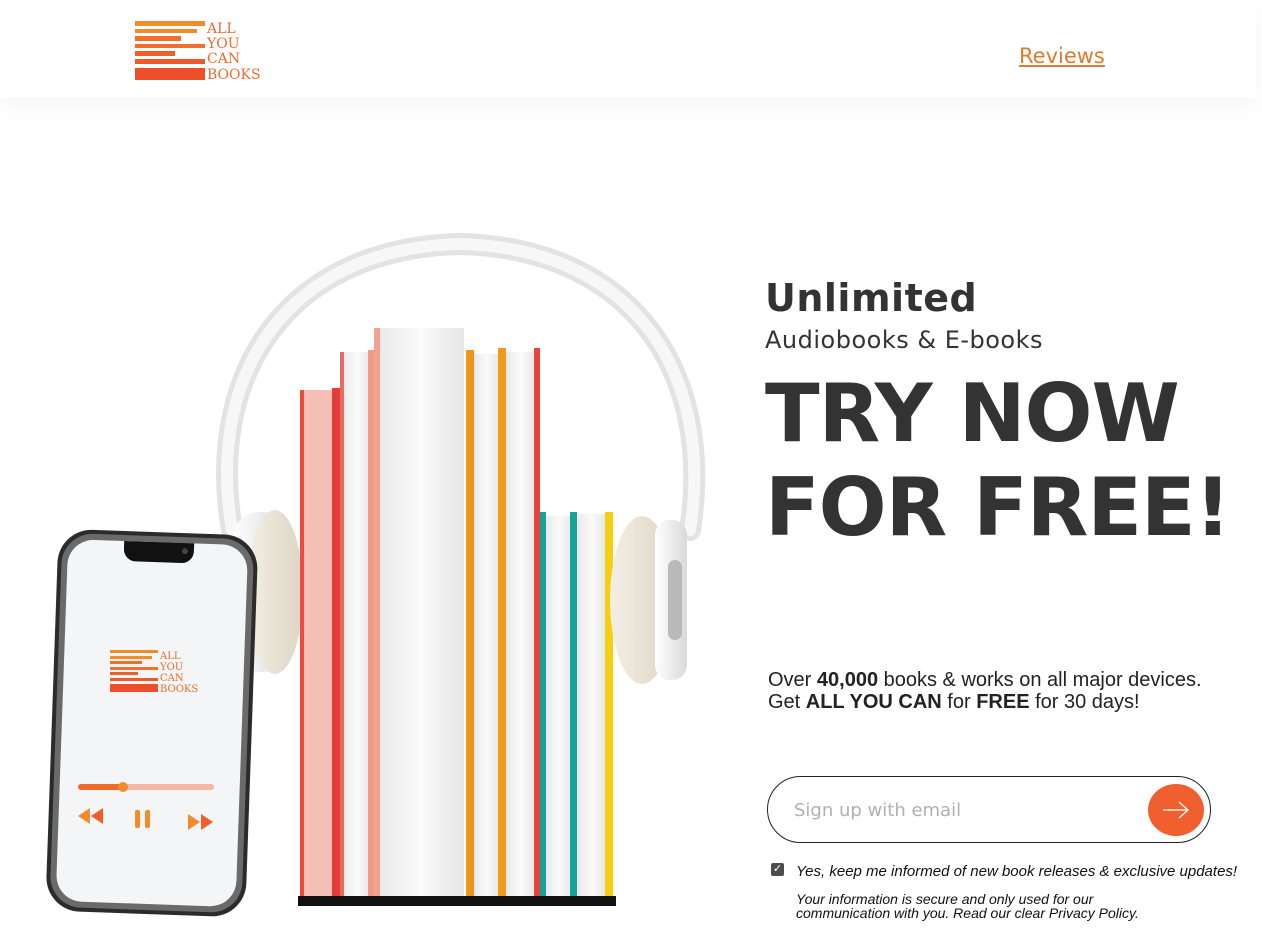  Describe the element at coordinates (847, 680) in the screenshot. I see `desc-count: 40,000` at that location.